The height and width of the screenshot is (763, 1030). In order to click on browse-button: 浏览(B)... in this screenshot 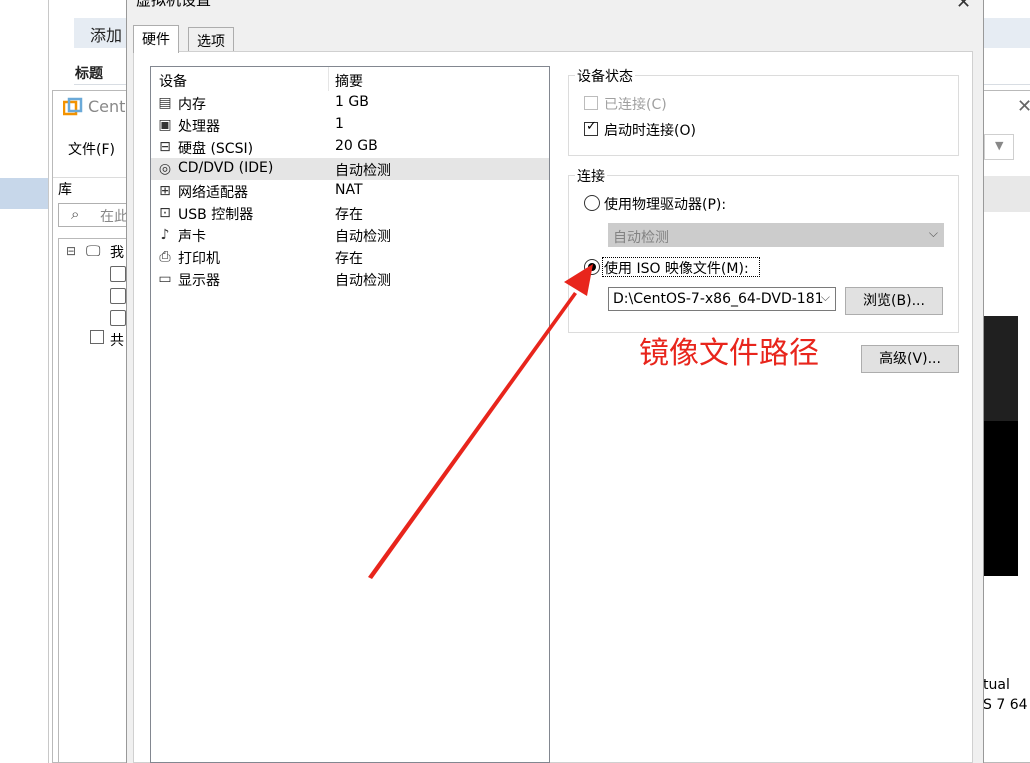, I will do `click(894, 301)`.